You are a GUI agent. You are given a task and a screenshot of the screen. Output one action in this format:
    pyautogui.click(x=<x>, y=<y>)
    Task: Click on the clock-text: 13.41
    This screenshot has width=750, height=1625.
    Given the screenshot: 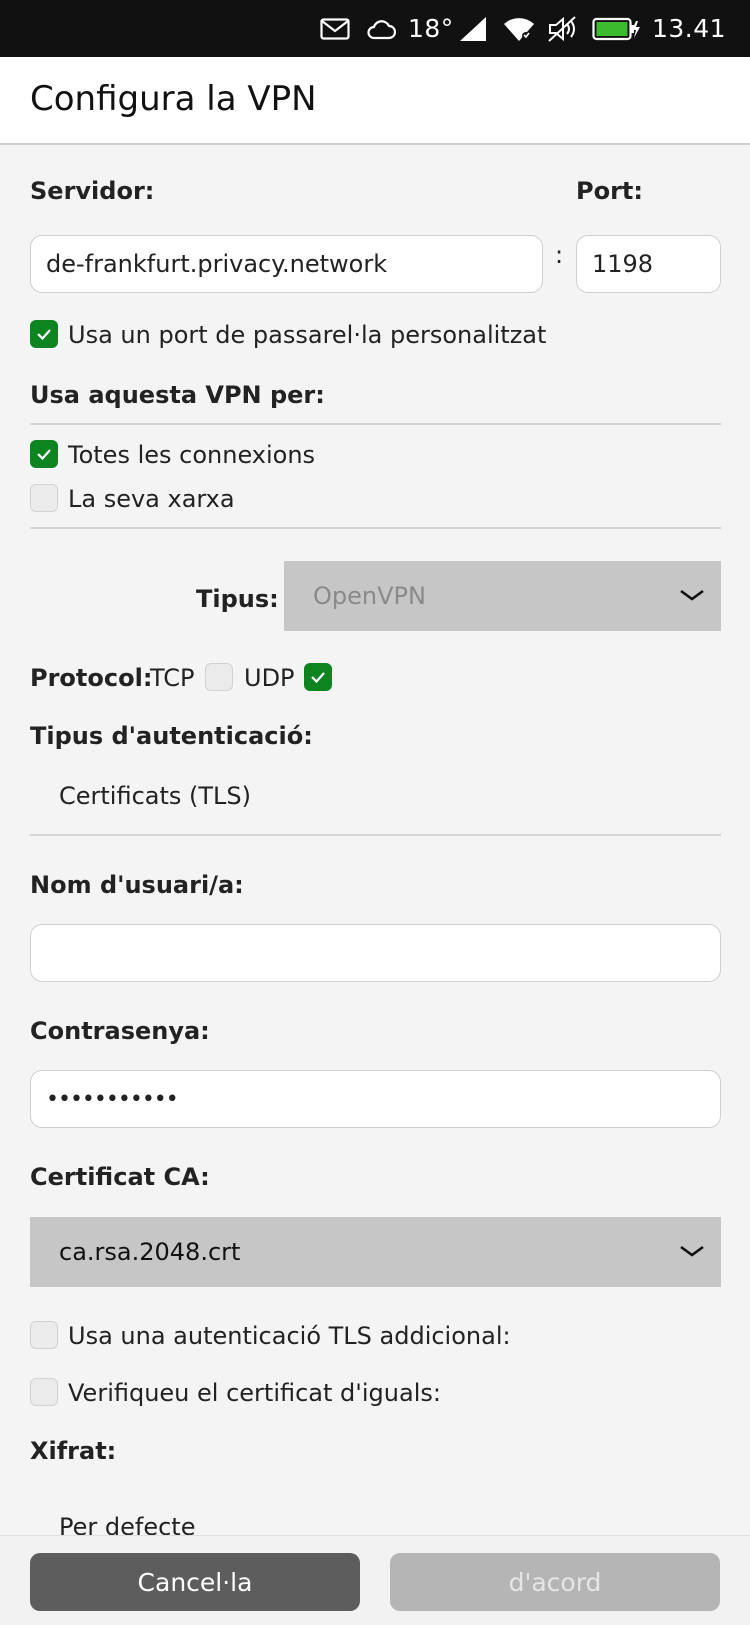 What is the action you would take?
    pyautogui.click(x=689, y=28)
    